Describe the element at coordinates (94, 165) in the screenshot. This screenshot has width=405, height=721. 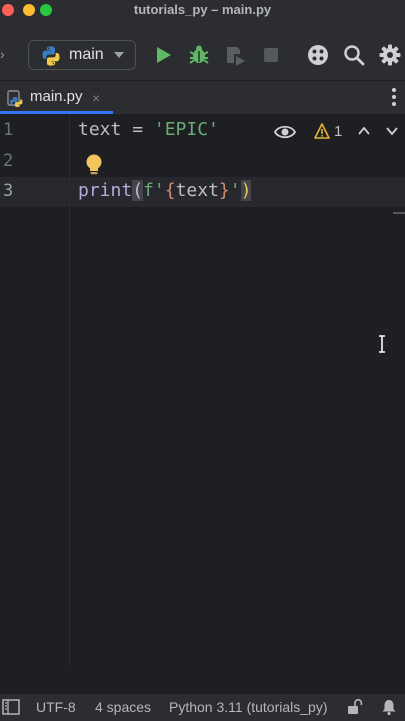
I see `lightbulb-icon` at that location.